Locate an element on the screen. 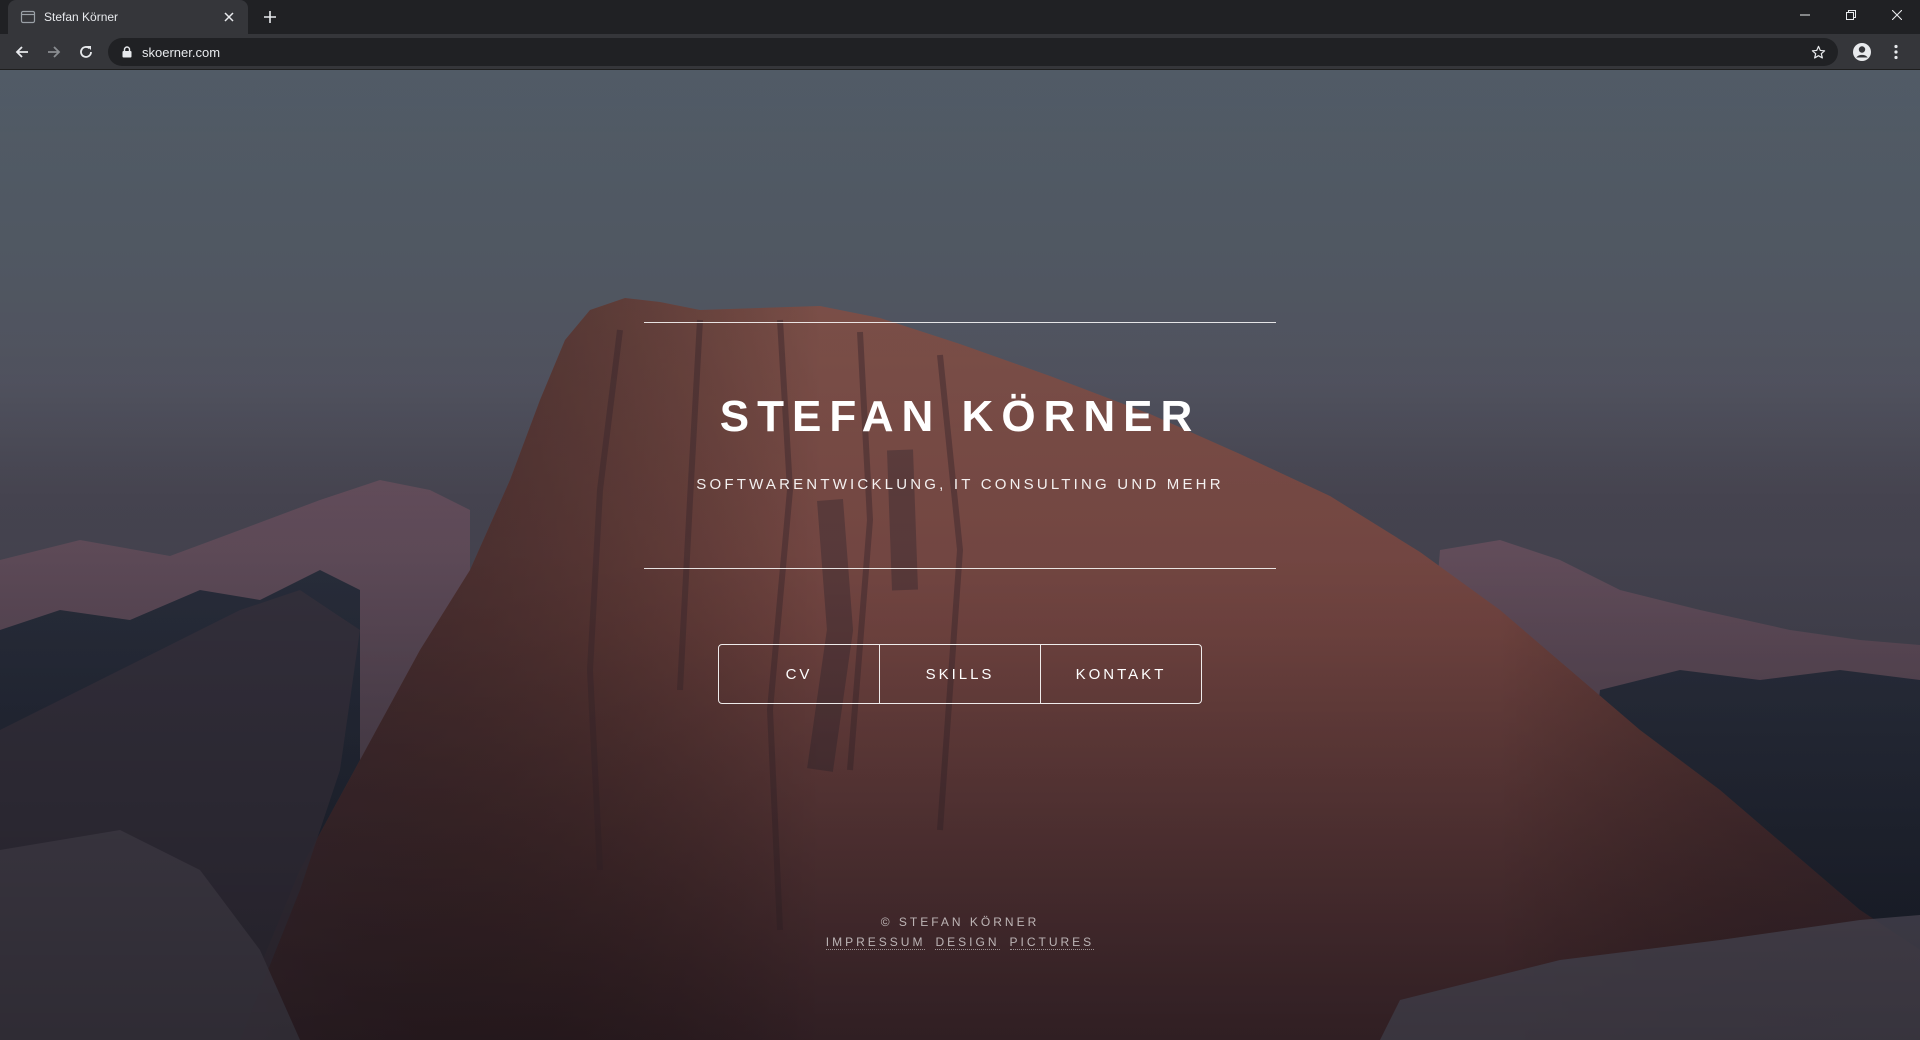  arrow-left-icon is located at coordinates (21, 52).